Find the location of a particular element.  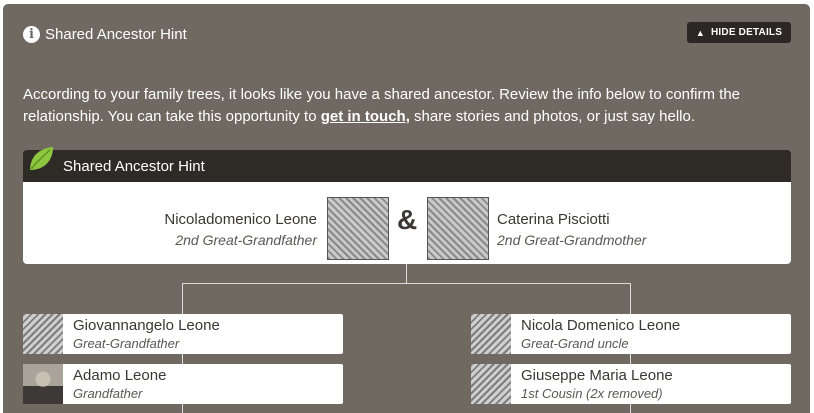

person-name: Giovannangelo Leone is located at coordinates (146, 325).